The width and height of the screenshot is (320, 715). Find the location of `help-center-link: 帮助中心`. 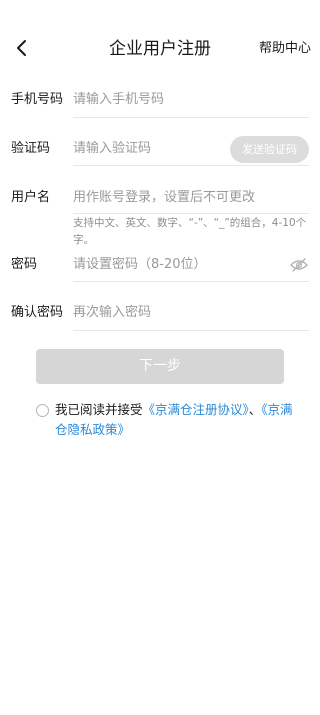

help-center-link: 帮助中心 is located at coordinates (285, 49).